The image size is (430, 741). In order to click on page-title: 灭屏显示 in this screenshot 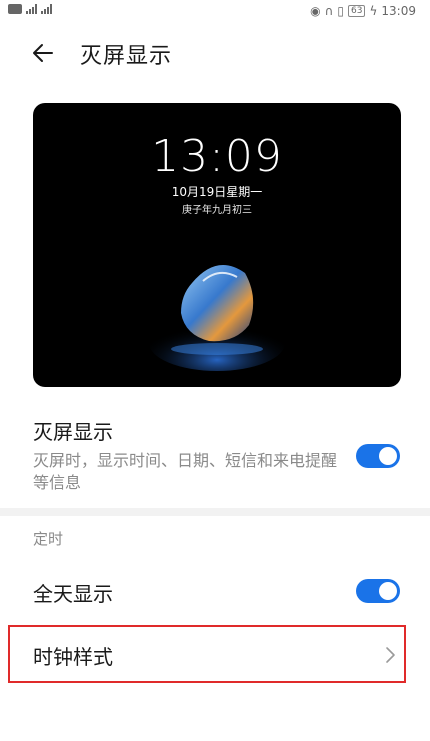, I will do `click(126, 56)`.